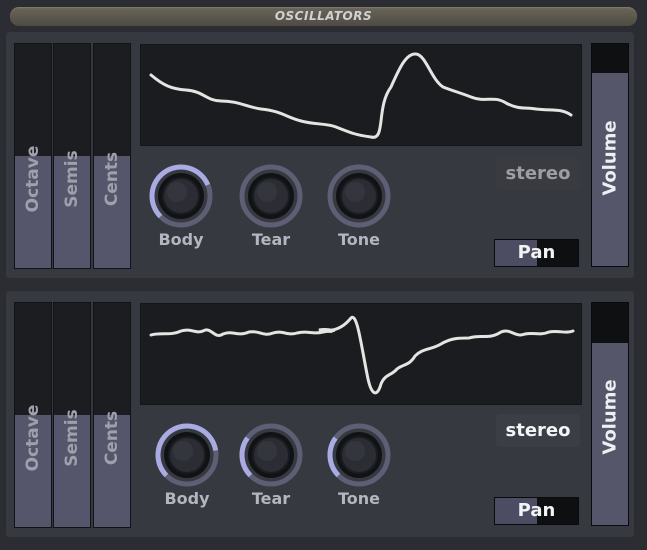  I want to click on section-title: OSCILLATORS, so click(323, 16).